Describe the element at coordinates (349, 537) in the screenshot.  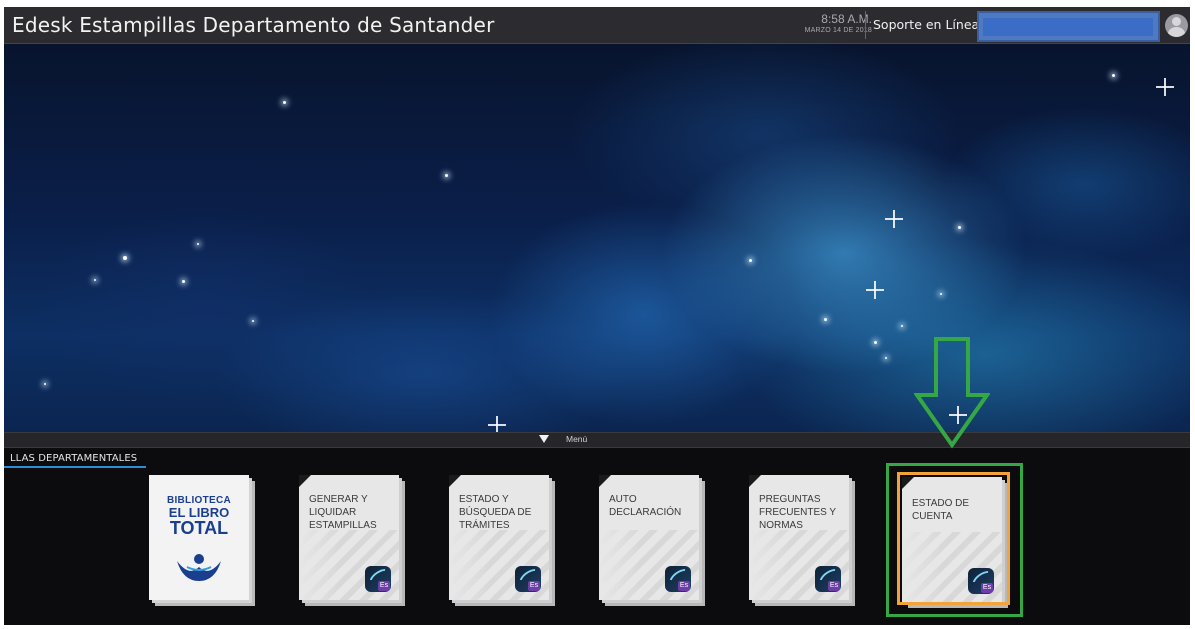
I see `tile-generar-liquidar-estampillas: GENERAR Y LIQUIDAR ESTAMPILLAS Es` at that location.